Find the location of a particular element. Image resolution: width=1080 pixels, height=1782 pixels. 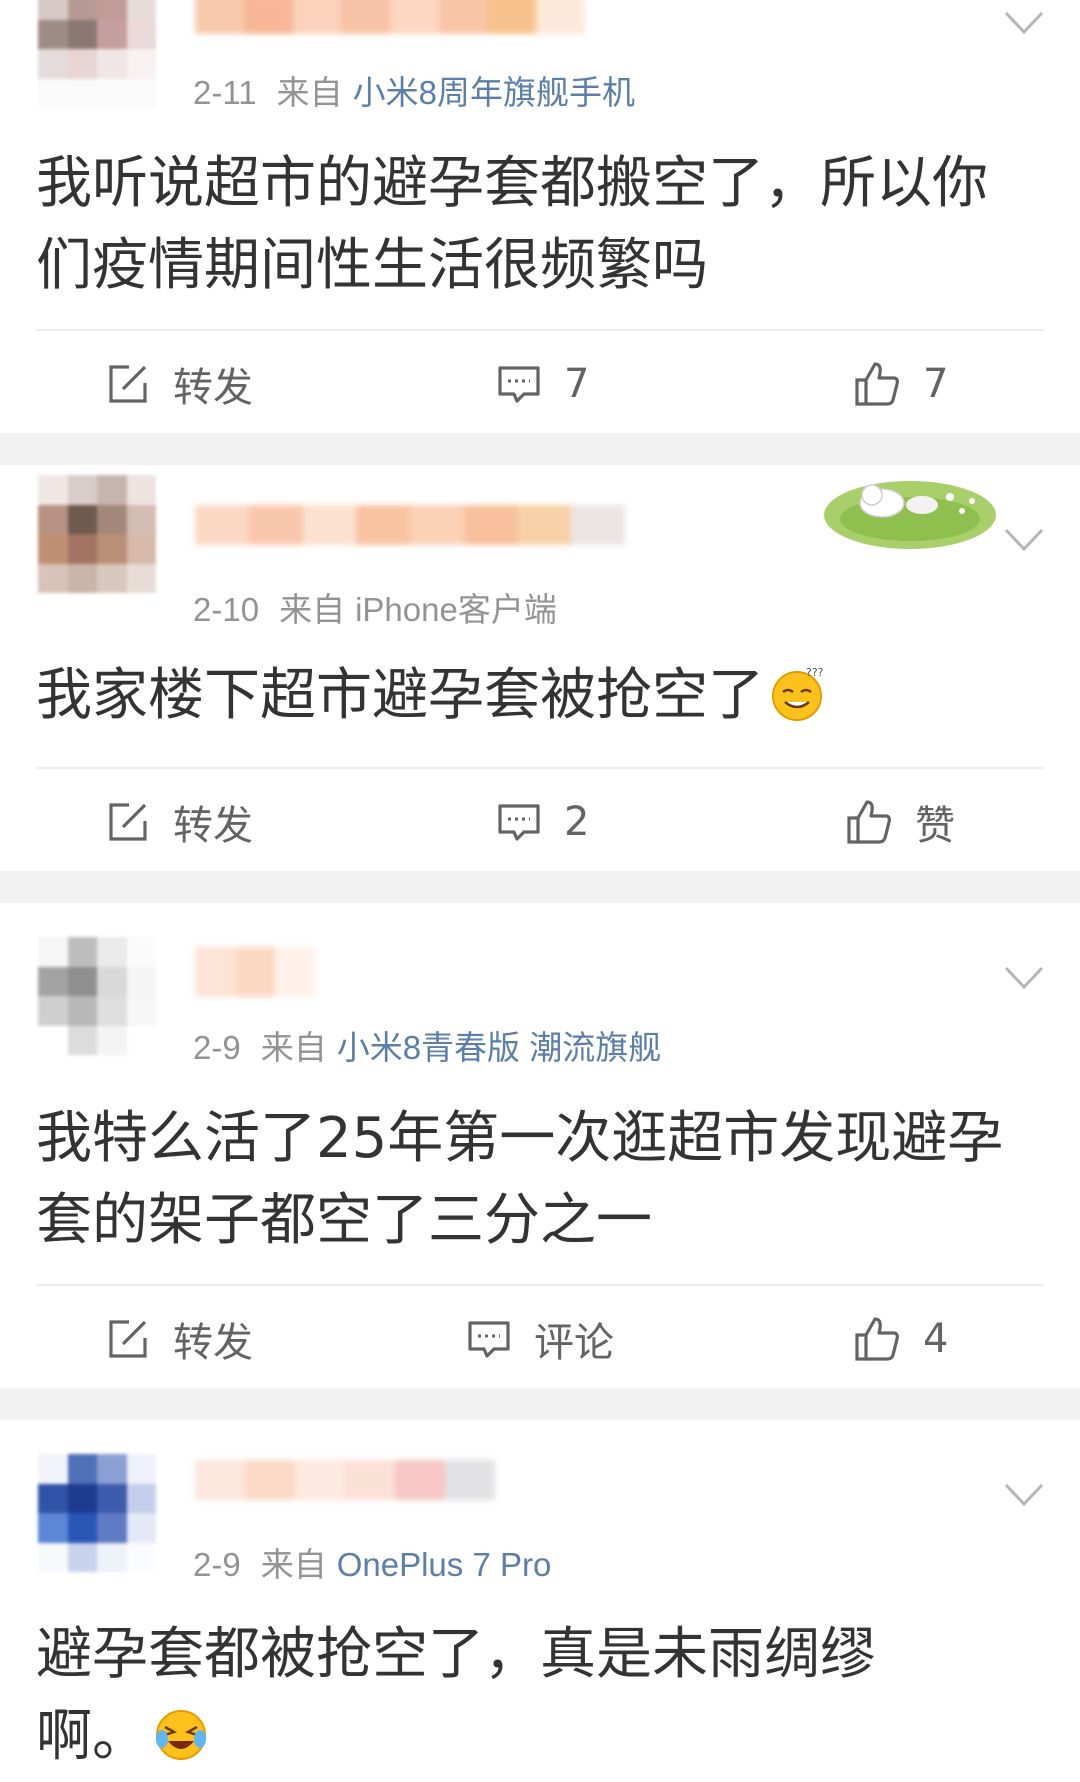

comment-label: 评论 is located at coordinates (574, 1343).